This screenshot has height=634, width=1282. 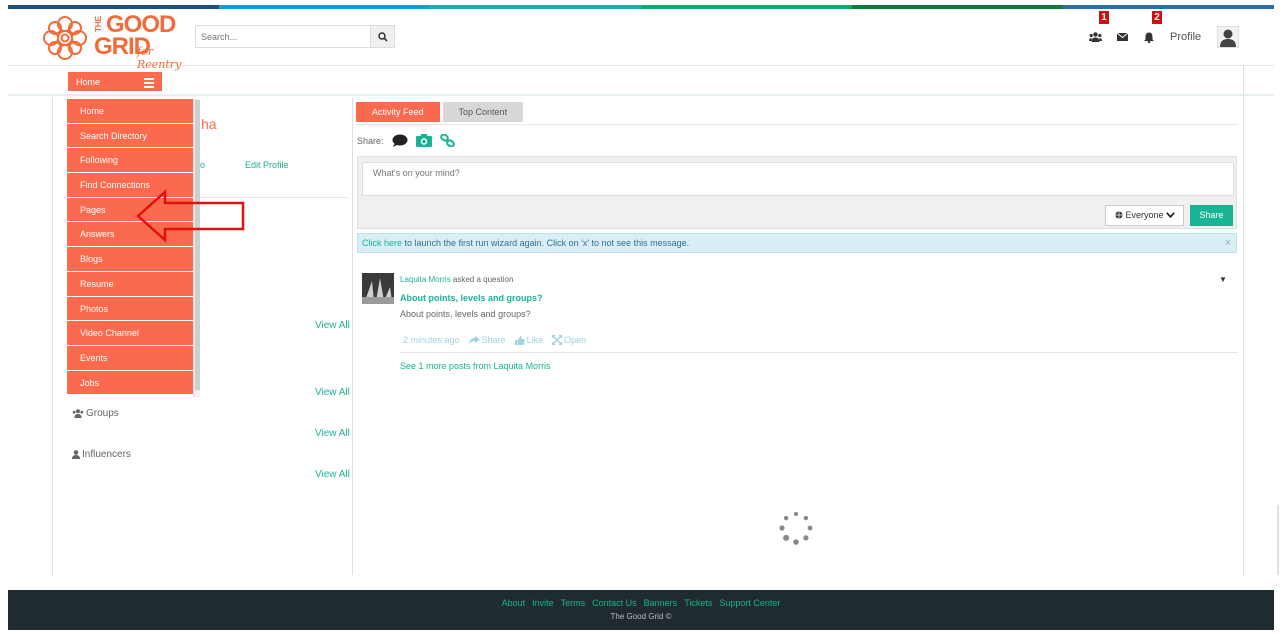 What do you see at coordinates (115, 41) in the screenshot?
I see `logo: THE GOOD GRID for Reentry` at bounding box center [115, 41].